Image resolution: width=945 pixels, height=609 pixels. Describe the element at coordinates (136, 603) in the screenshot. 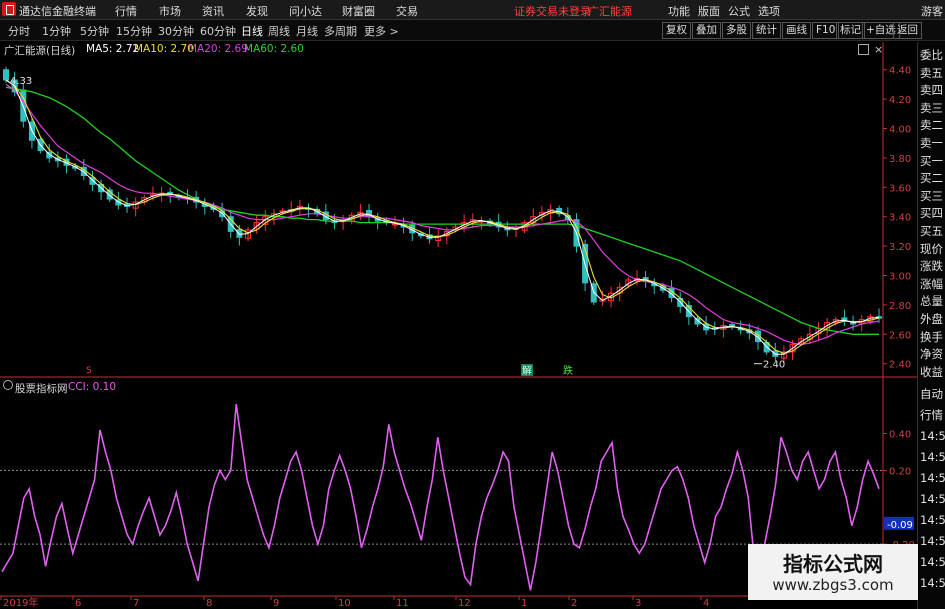

I see `time-tick-label: 7` at that location.